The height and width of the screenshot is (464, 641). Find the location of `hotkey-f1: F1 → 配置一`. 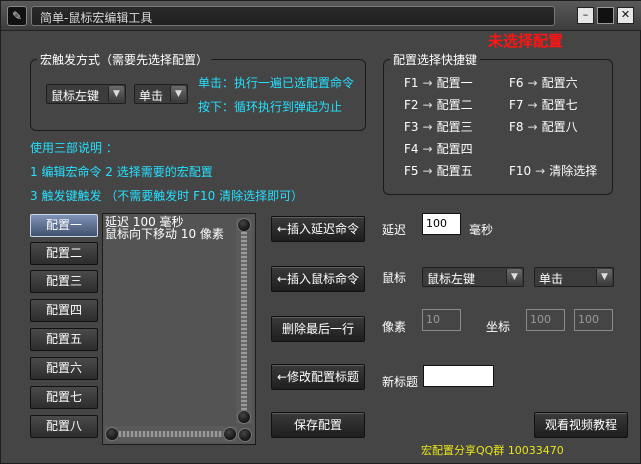

hotkey-f1: F1 → 配置一 is located at coordinates (438, 83).